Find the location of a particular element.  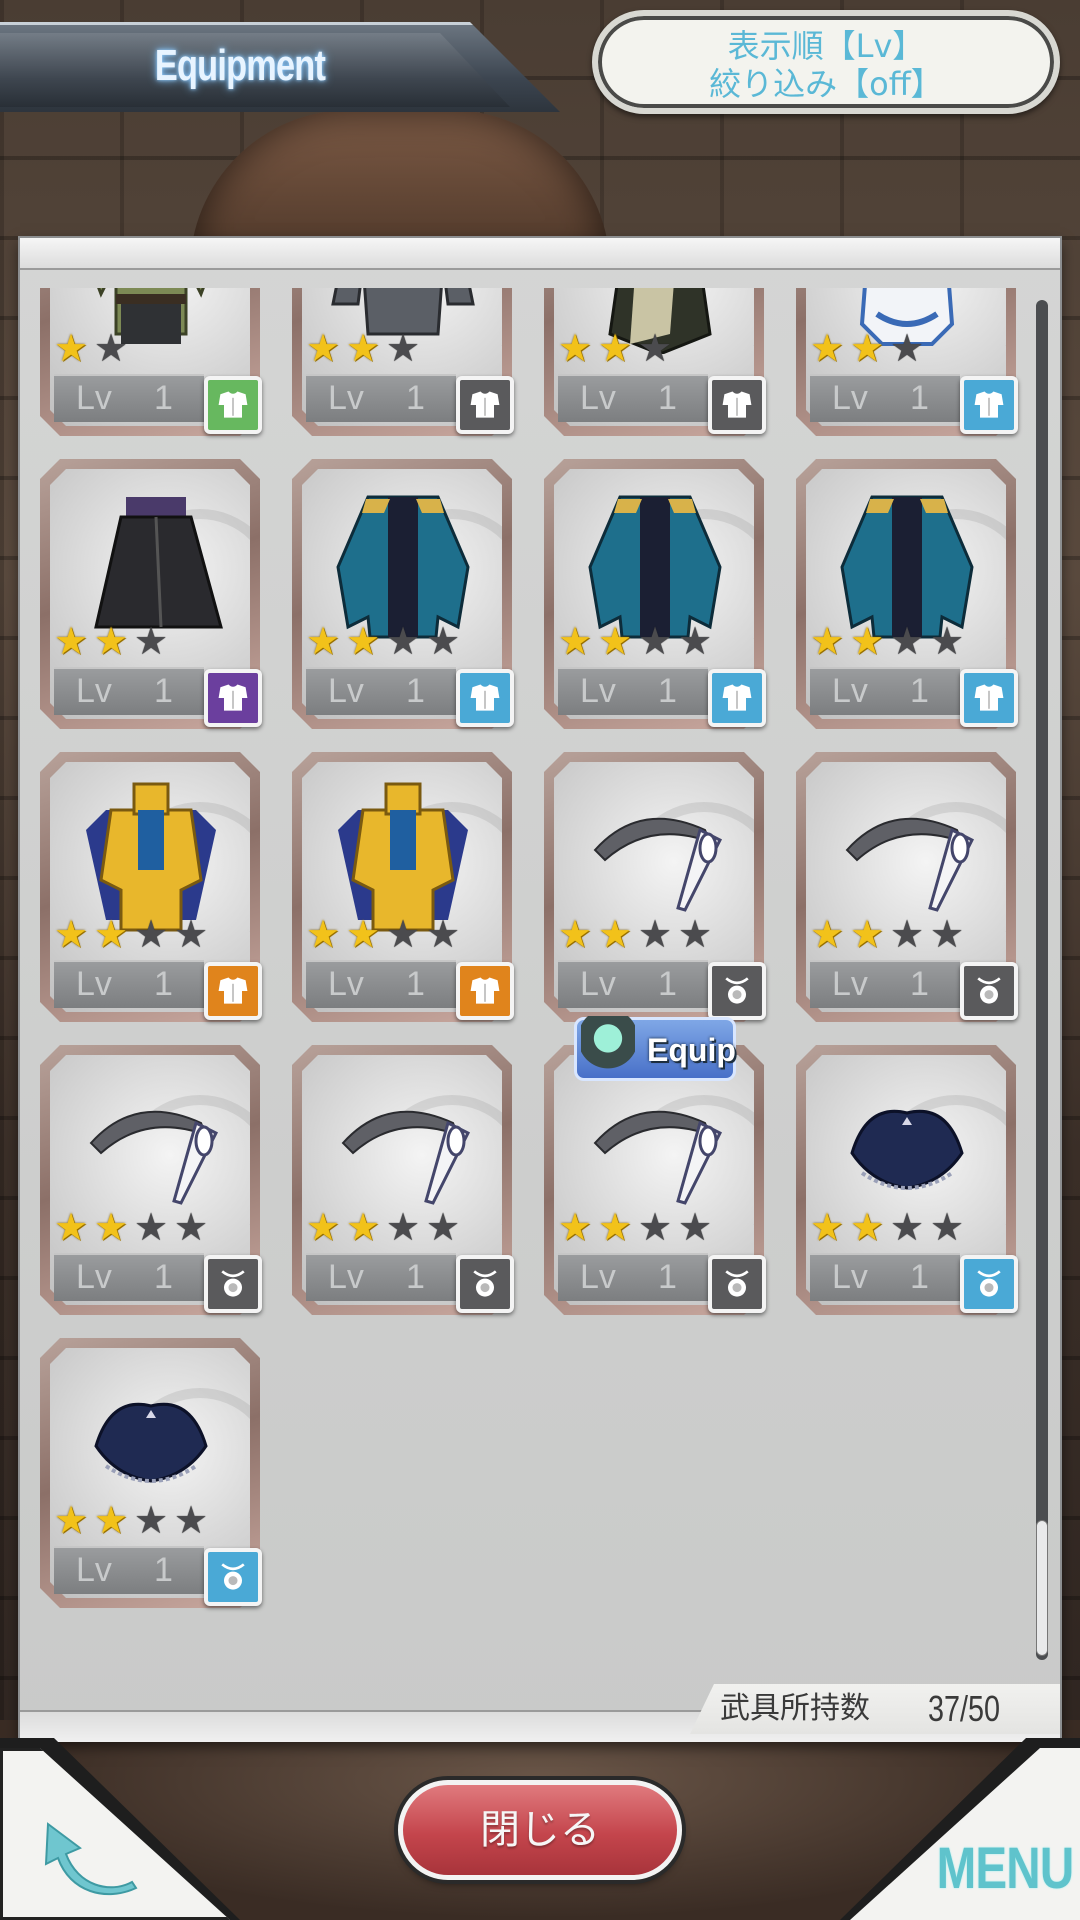

sort-filter-button: 表示順【Lv】 絞り込み【off】 is located at coordinates (826, 62).